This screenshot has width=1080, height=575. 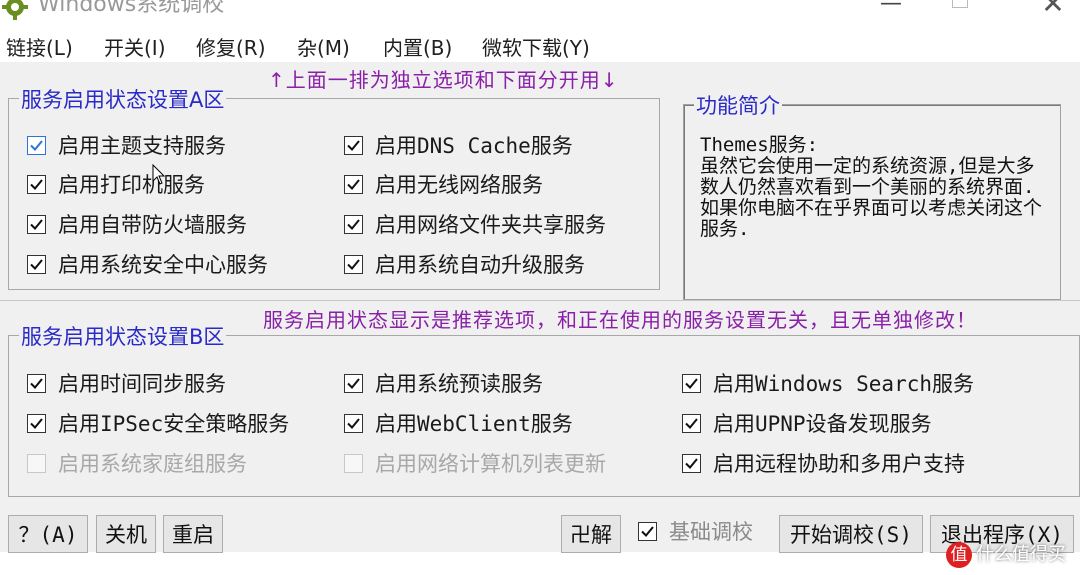 I want to click on checkbox-windows-search-service: 启用Windows Search服务, so click(x=828, y=383).